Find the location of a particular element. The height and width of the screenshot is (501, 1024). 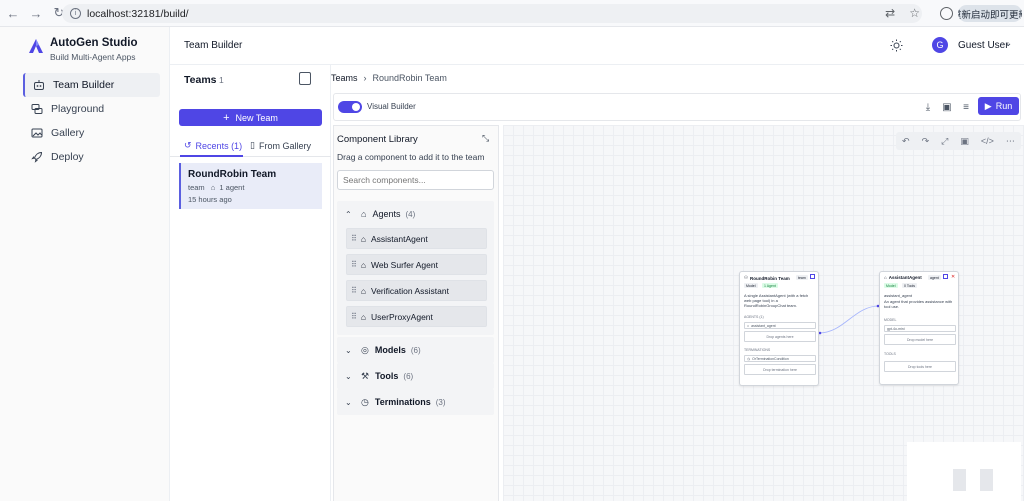

sidebar-item-label: Gallery is located at coordinates (68, 133).